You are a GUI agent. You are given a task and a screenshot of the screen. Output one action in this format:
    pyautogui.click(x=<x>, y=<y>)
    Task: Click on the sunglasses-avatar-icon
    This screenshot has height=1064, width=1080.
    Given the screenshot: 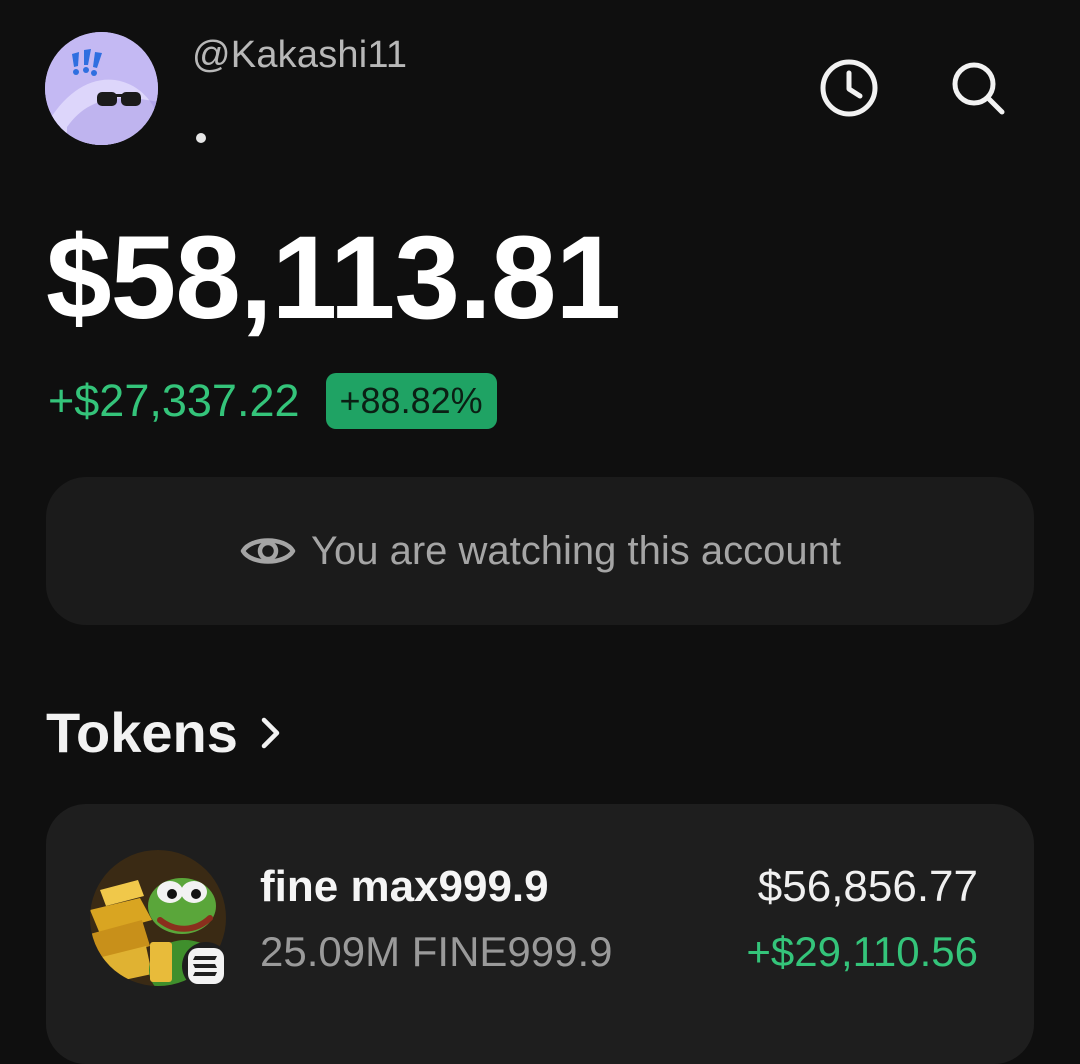 What is the action you would take?
    pyautogui.click(x=101, y=88)
    